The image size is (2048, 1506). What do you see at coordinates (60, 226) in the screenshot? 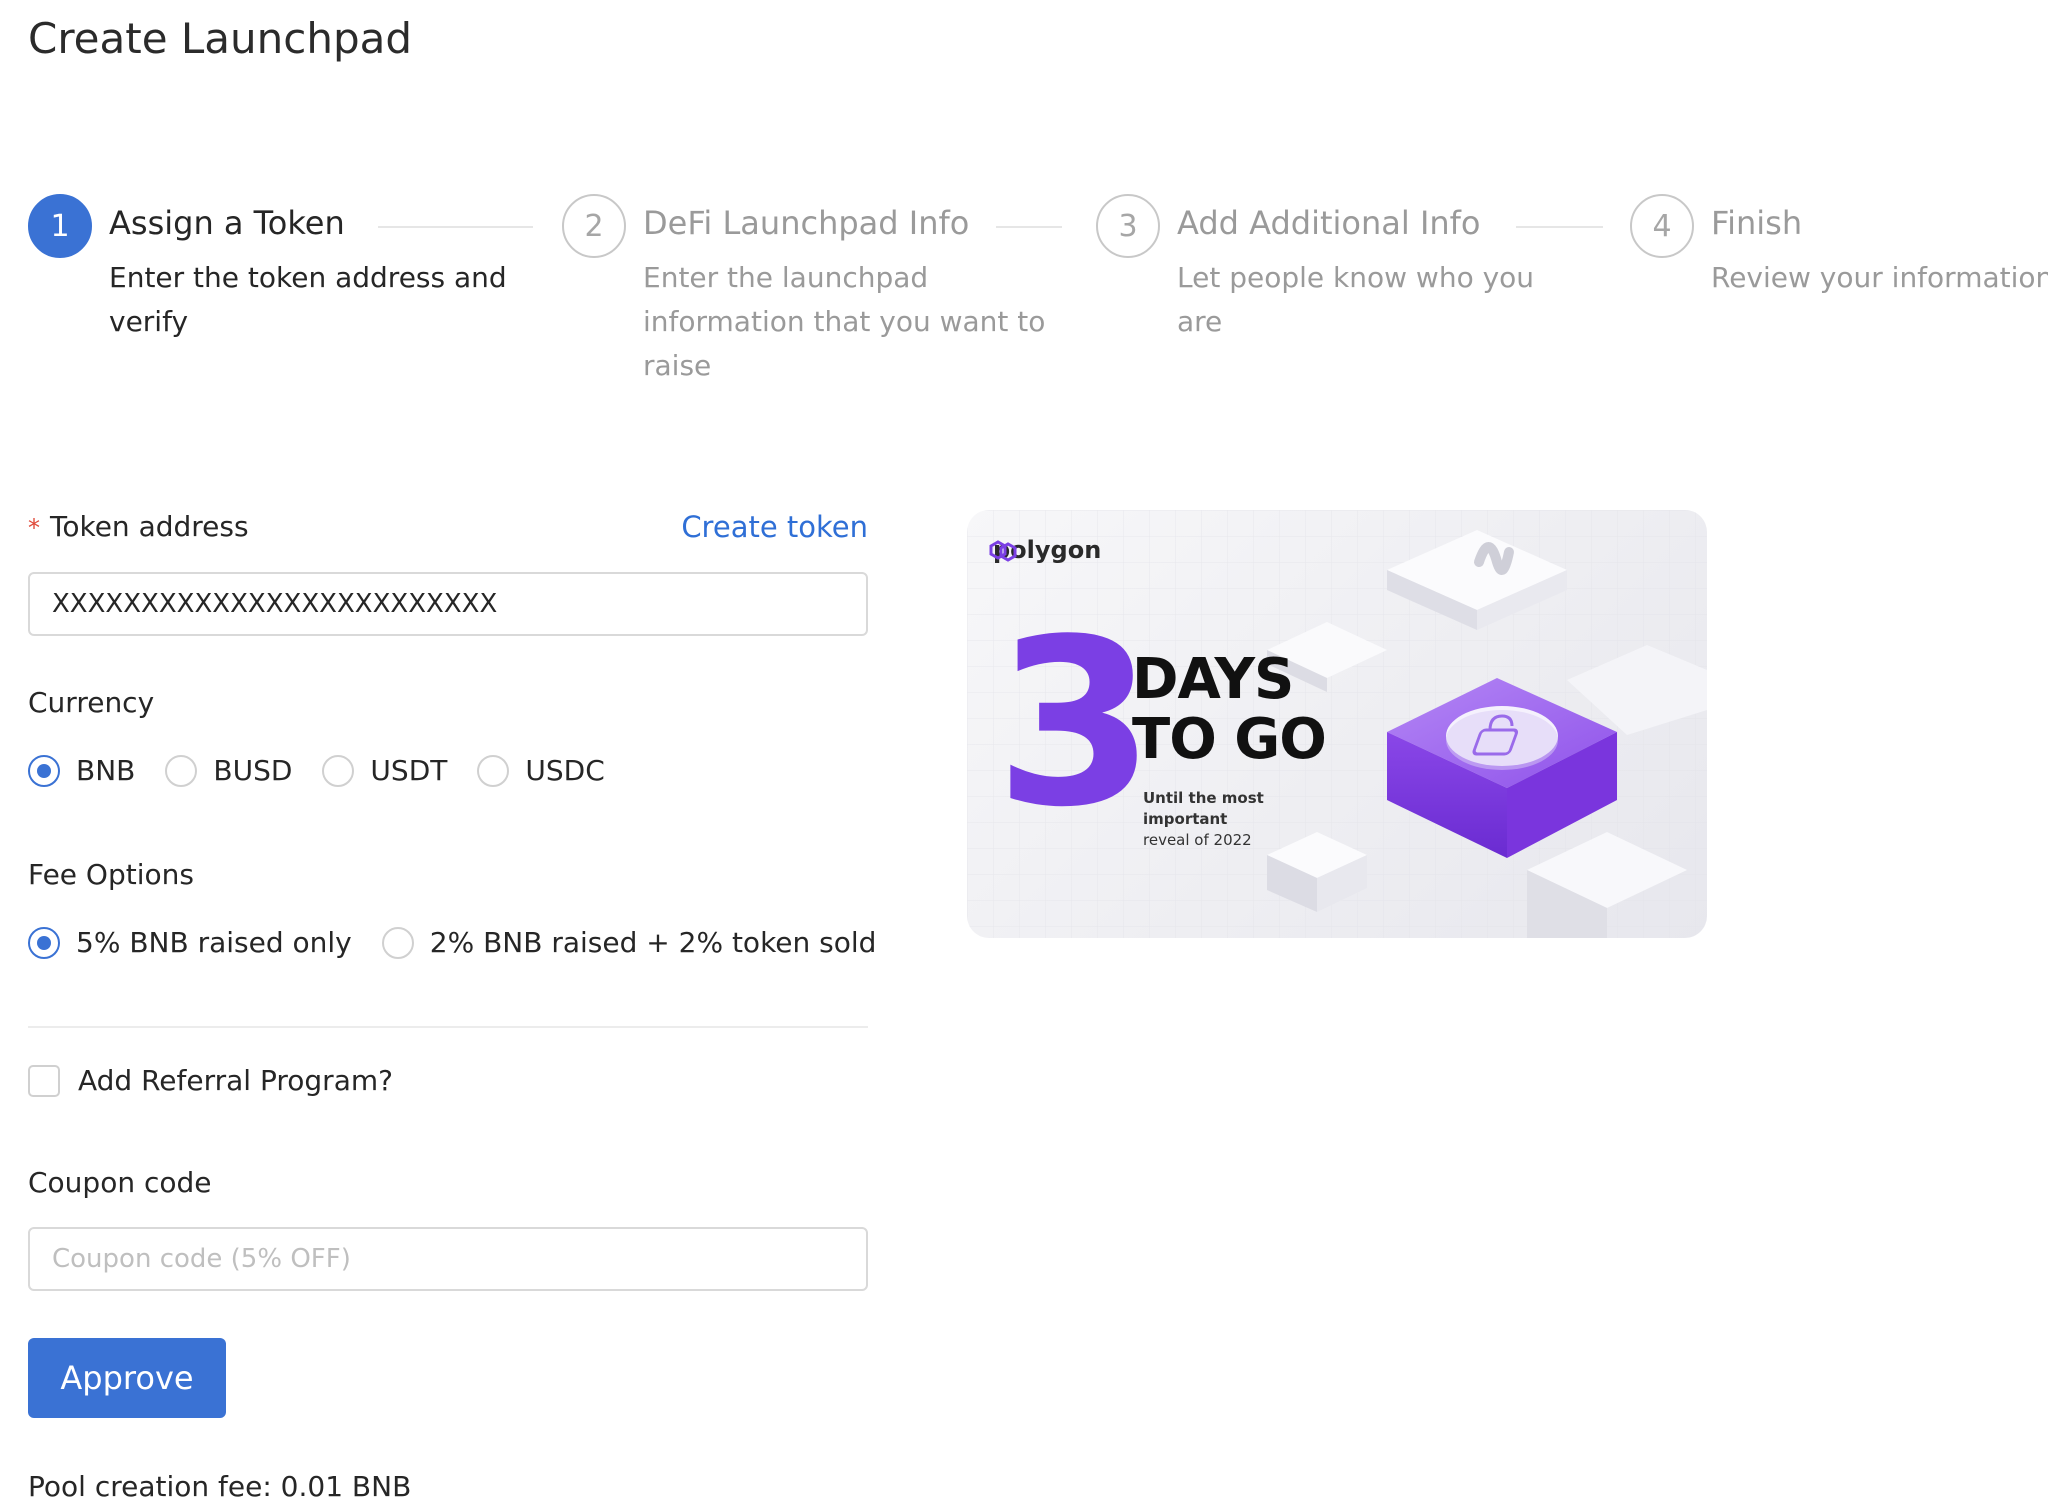
I see `step-number: 1` at bounding box center [60, 226].